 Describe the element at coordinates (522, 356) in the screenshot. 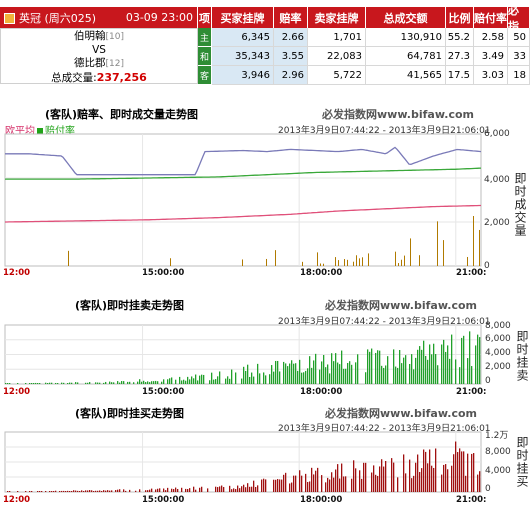

I see `chart2-ylabel: 即时挂卖` at that location.